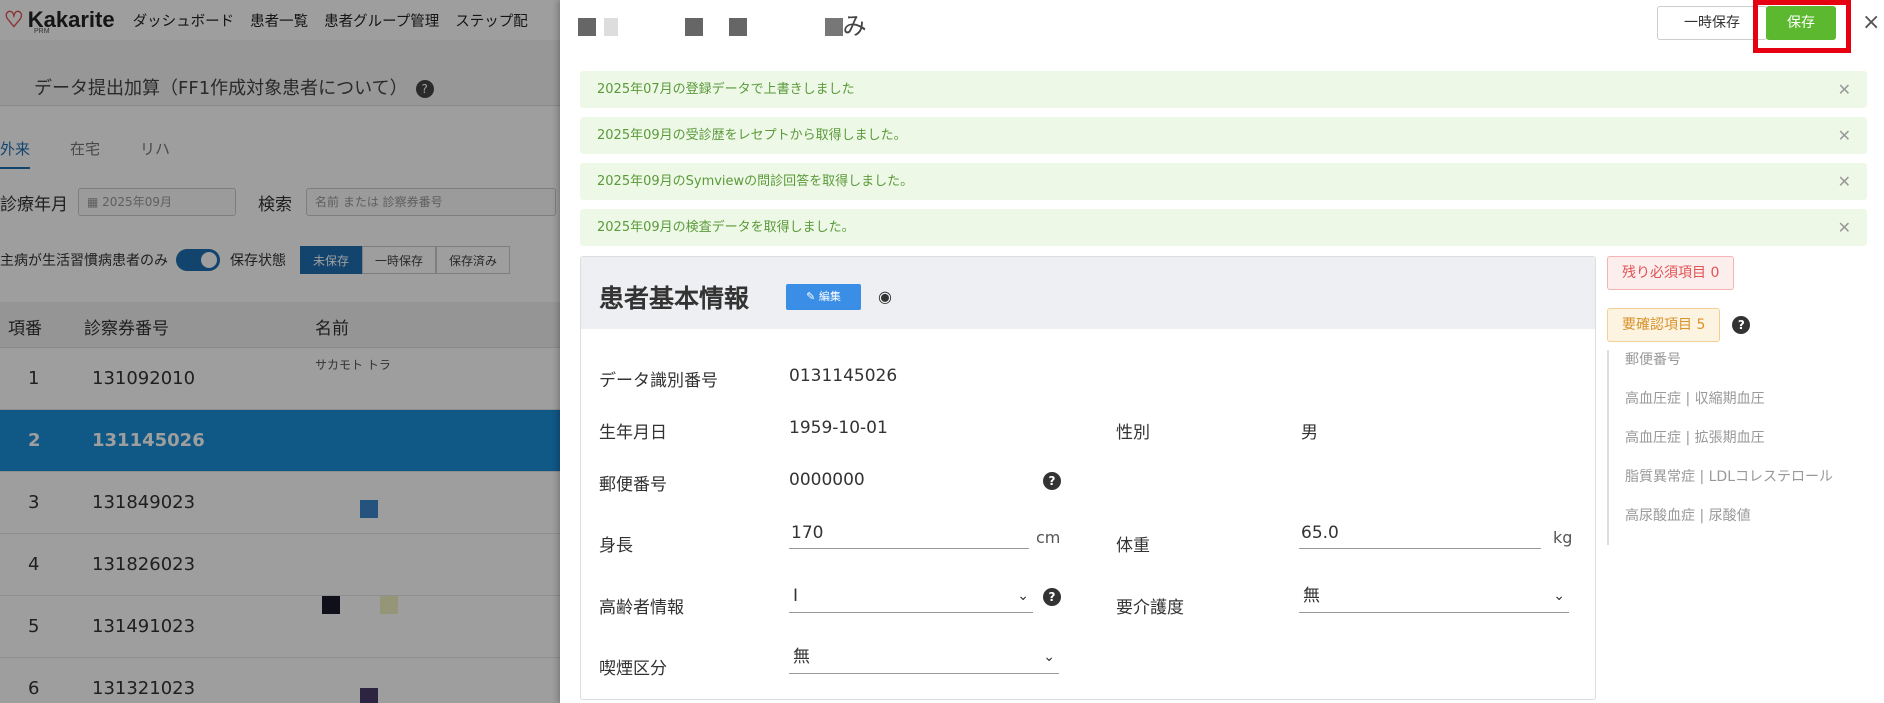 This screenshot has height=703, width=1884. What do you see at coordinates (1712, 23) in the screenshot?
I see `temp-save-button: 一時保存` at bounding box center [1712, 23].